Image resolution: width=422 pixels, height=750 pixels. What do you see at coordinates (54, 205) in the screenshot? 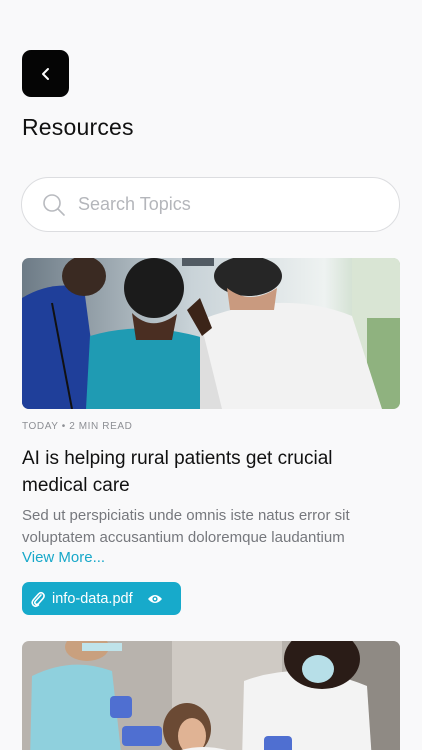
I see `search-icon` at bounding box center [54, 205].